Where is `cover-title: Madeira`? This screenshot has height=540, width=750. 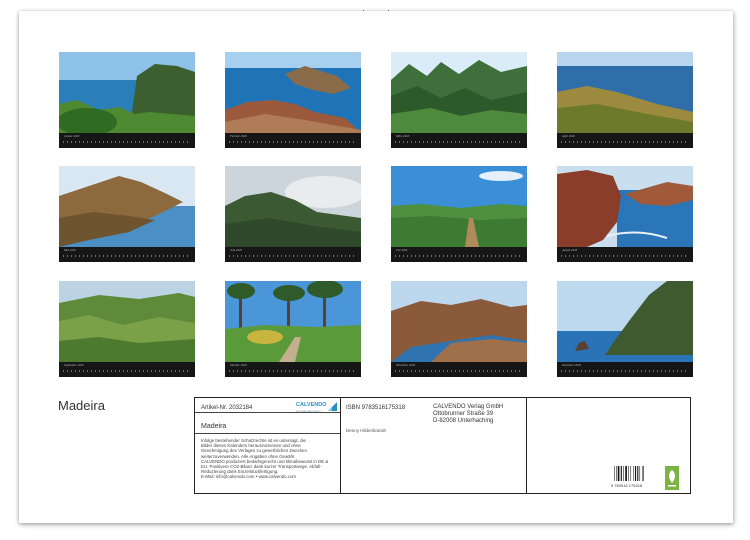
cover-title: Madeira is located at coordinates (81, 405).